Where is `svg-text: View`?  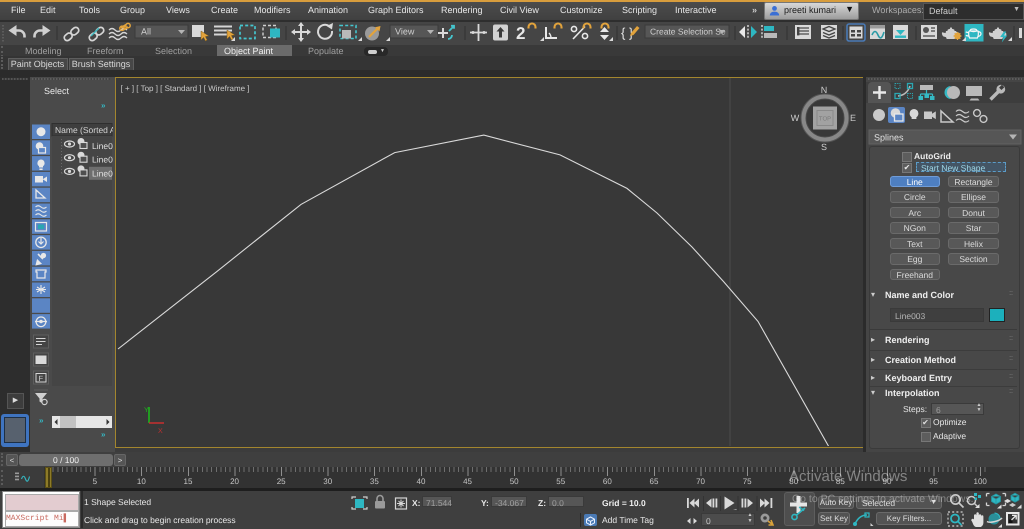
svg-text: View is located at coordinates (405, 32).